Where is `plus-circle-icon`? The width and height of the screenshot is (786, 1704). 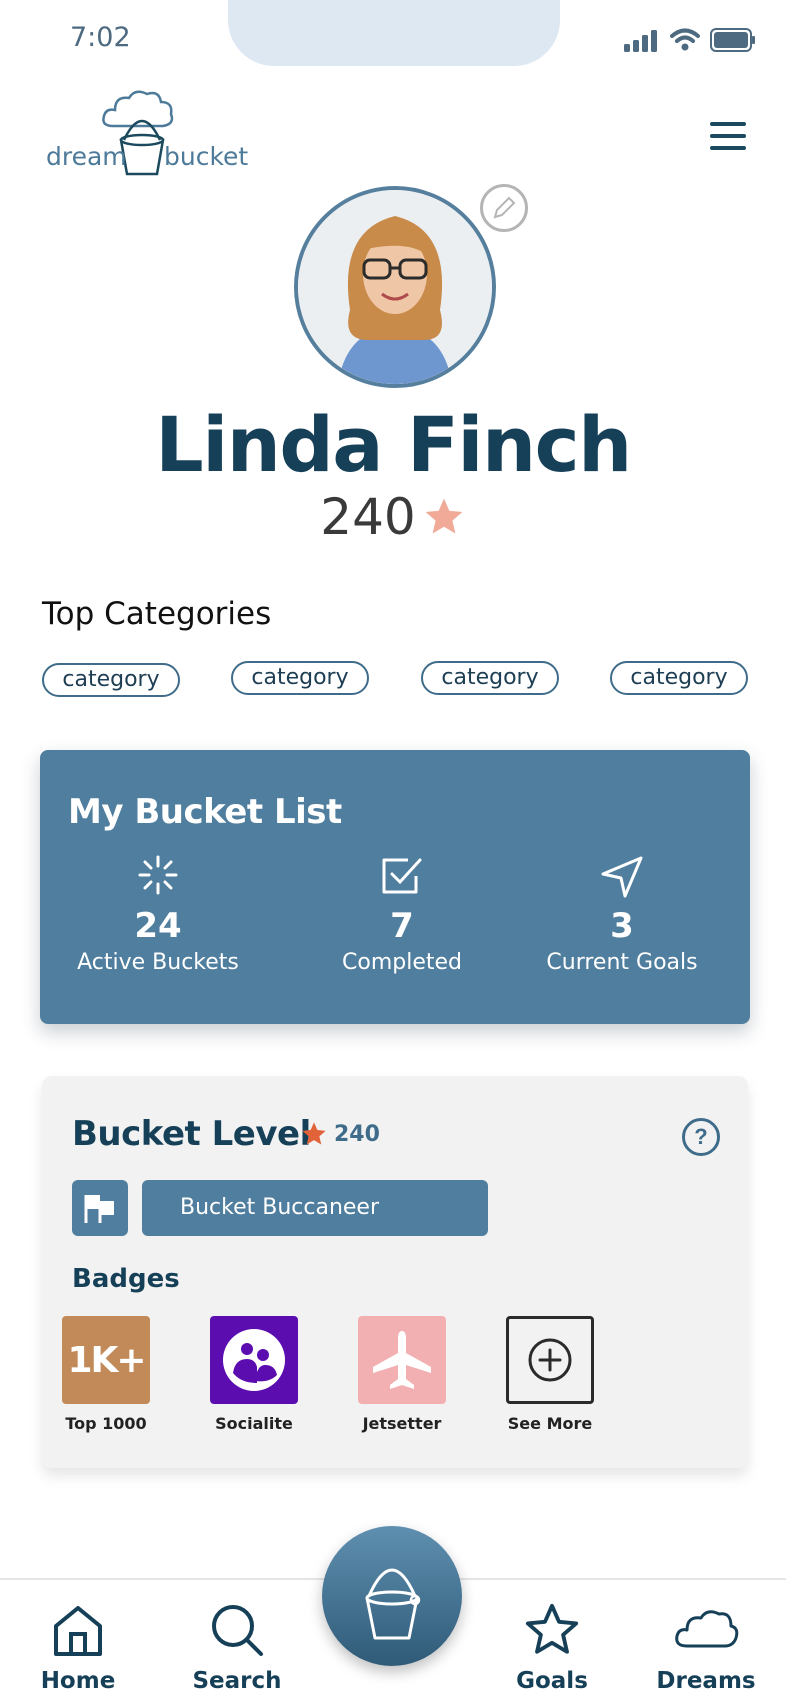 plus-circle-icon is located at coordinates (550, 1360).